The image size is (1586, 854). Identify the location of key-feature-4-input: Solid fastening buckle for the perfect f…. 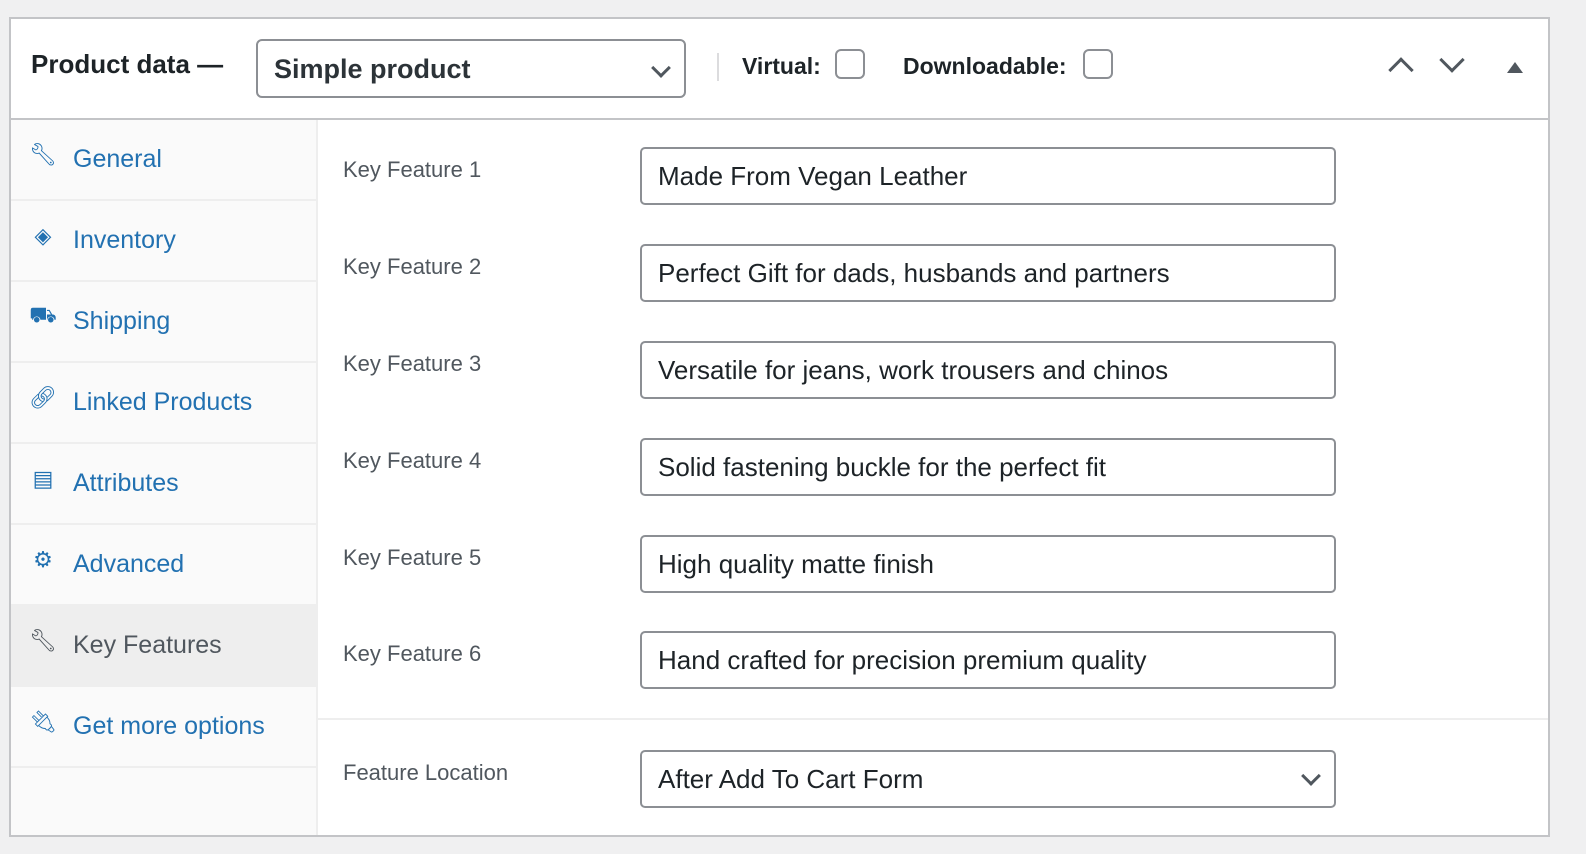
(988, 467).